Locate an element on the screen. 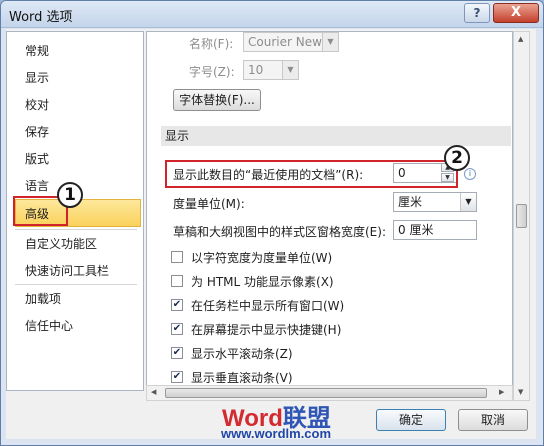 The image size is (544, 446). sidebar-item-save: 保存 is located at coordinates (37, 131).